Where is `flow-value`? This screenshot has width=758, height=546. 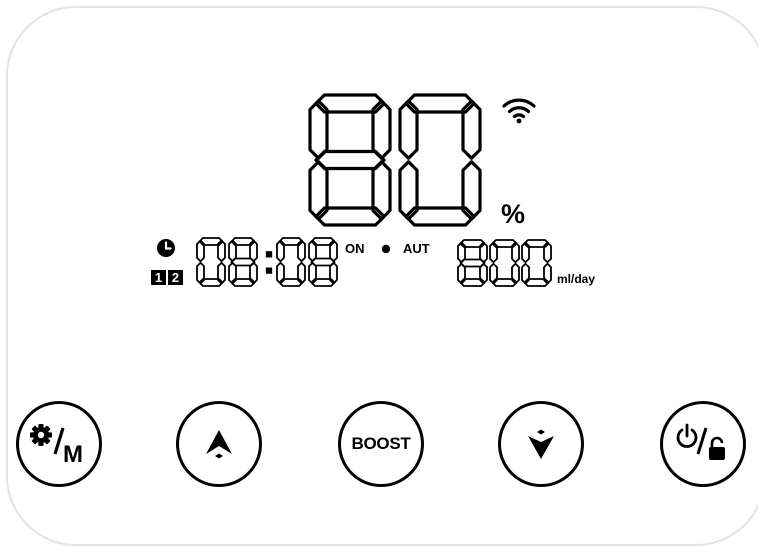 flow-value is located at coordinates (504, 263).